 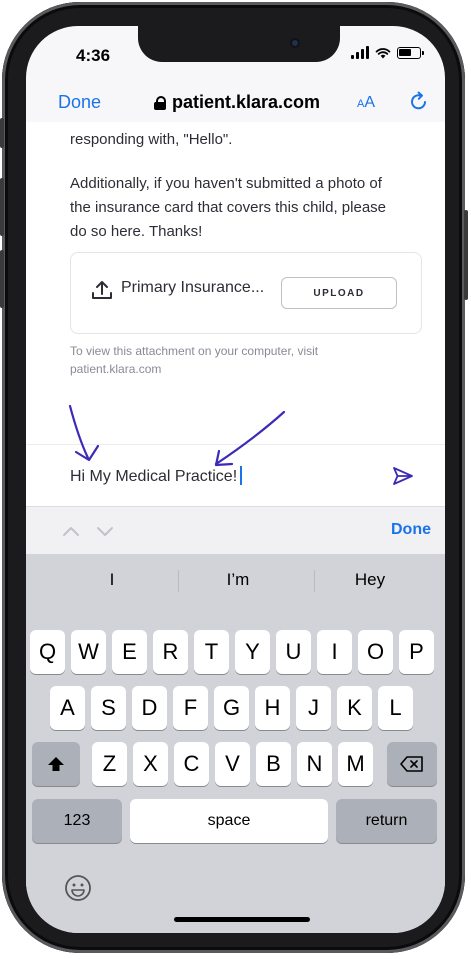 I want to click on emoji-icon, so click(x=78, y=888).